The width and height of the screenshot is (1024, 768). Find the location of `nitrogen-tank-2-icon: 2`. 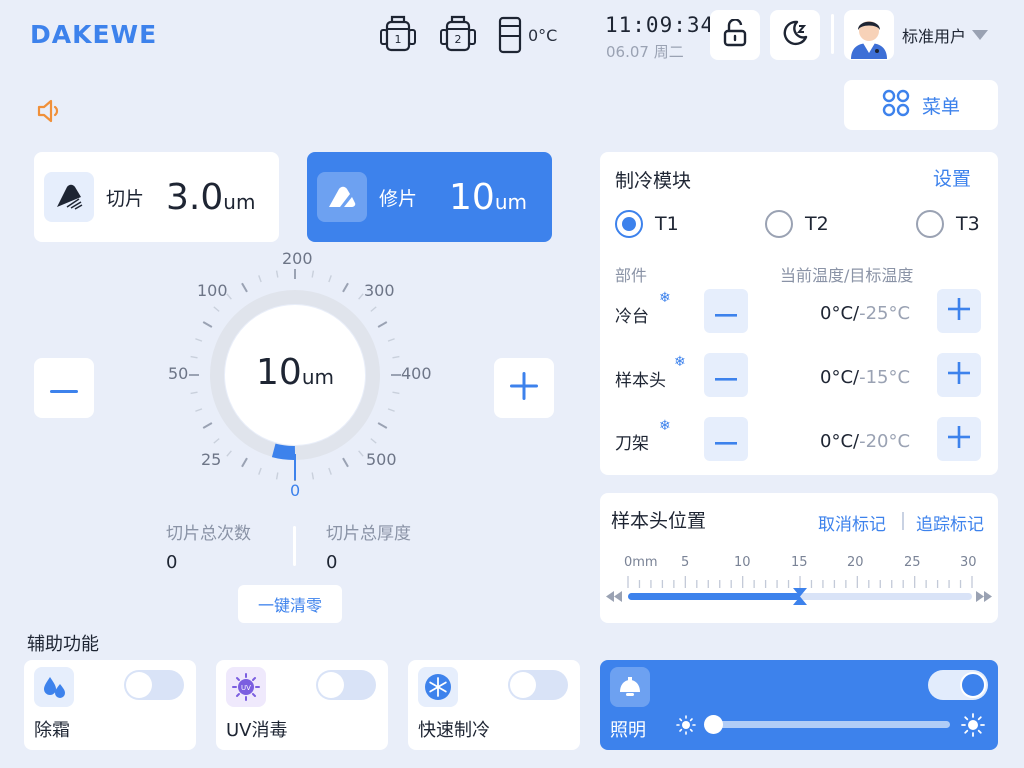

nitrogen-tank-2-icon: 2 is located at coordinates (458, 34).